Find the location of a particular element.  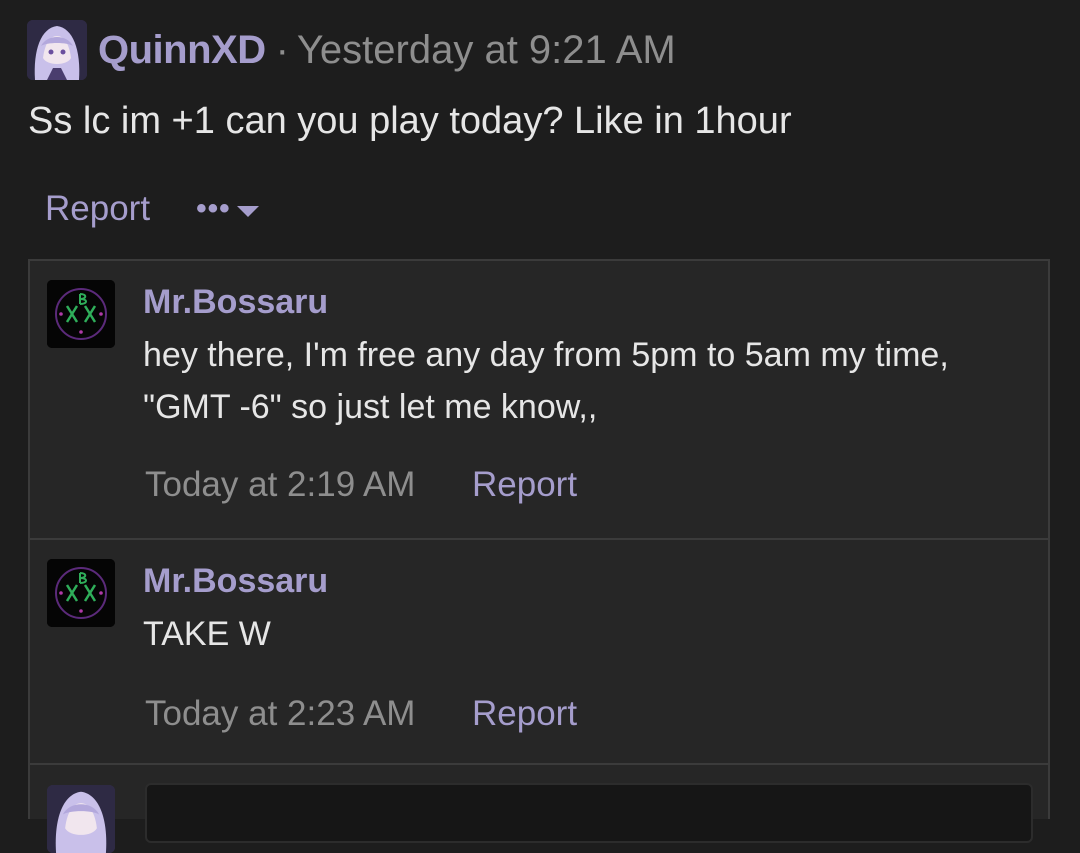

comment-line: TAKE W is located at coordinates (207, 634).